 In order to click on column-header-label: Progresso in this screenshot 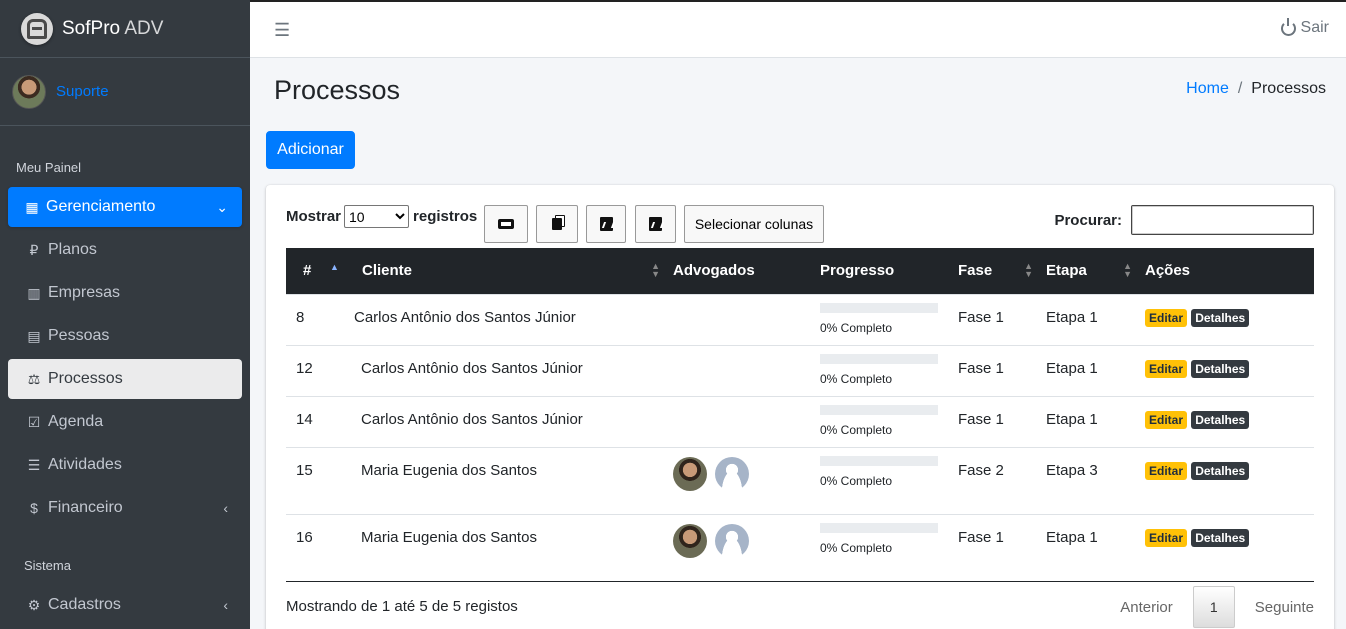, I will do `click(857, 271)`.